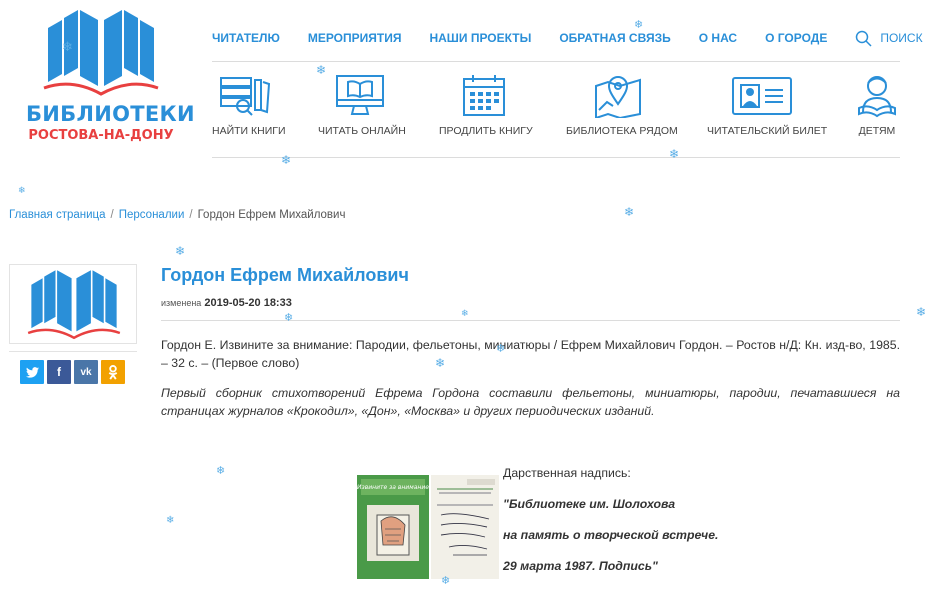 The width and height of the screenshot is (941, 593). I want to click on search-icon, so click(864, 38).